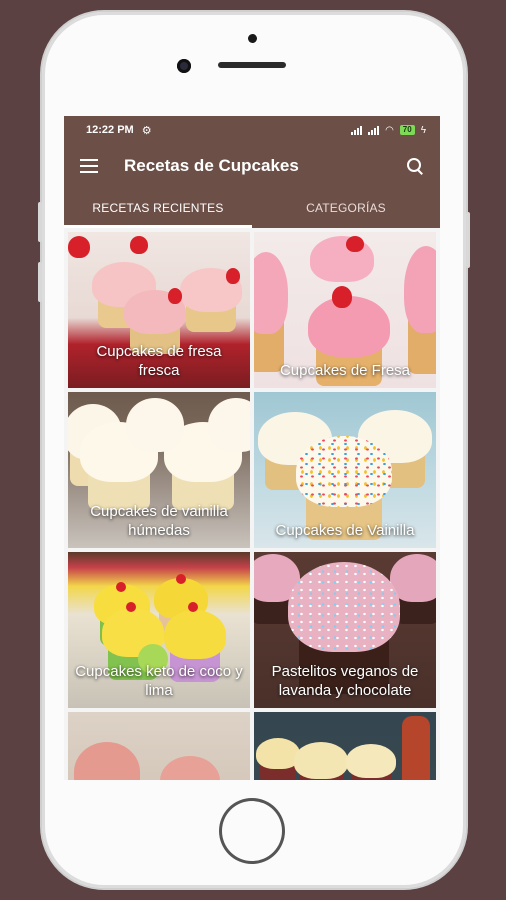  I want to click on tab-bar: RECETAS RECIENTES CATEGORÍAS, so click(252, 208).